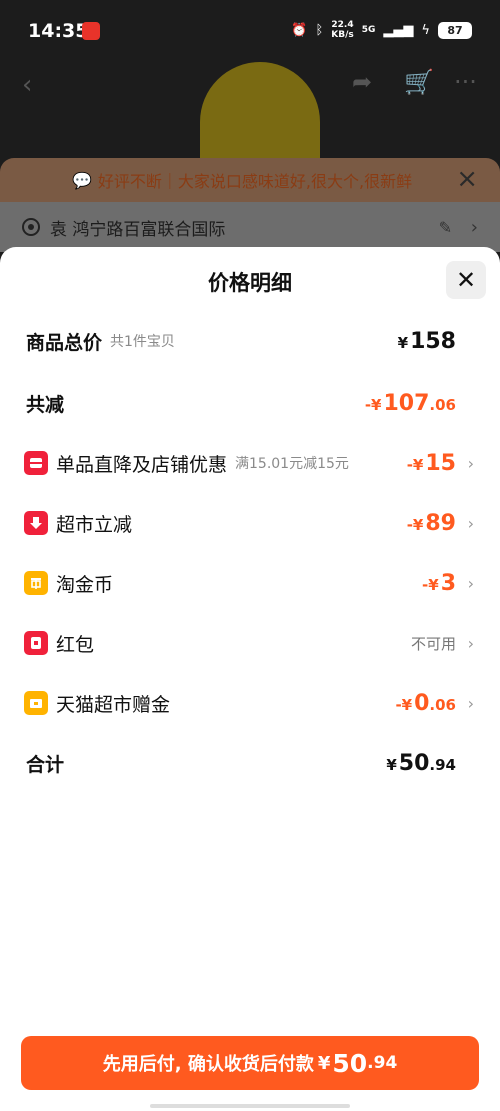 The image size is (500, 1111). I want to click on address-text: 袁 鸿宁路百富联合国际, so click(138, 229).